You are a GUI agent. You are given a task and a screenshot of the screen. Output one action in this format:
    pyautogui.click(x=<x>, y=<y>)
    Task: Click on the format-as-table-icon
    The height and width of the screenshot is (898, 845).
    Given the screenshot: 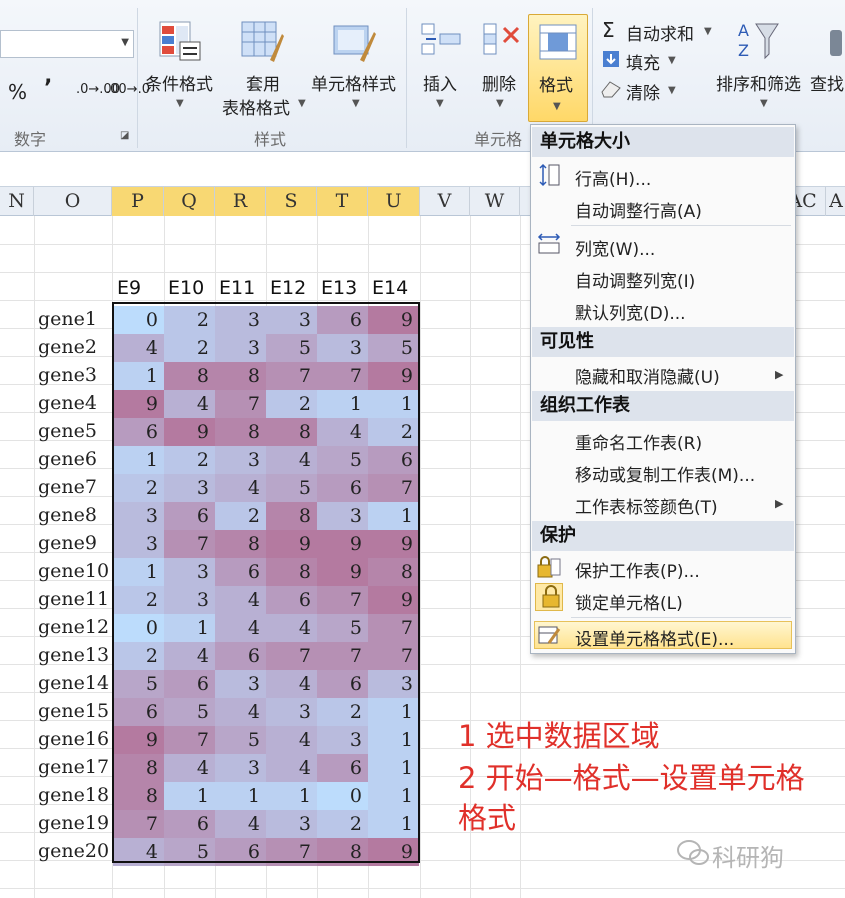 What is the action you would take?
    pyautogui.click(x=262, y=42)
    